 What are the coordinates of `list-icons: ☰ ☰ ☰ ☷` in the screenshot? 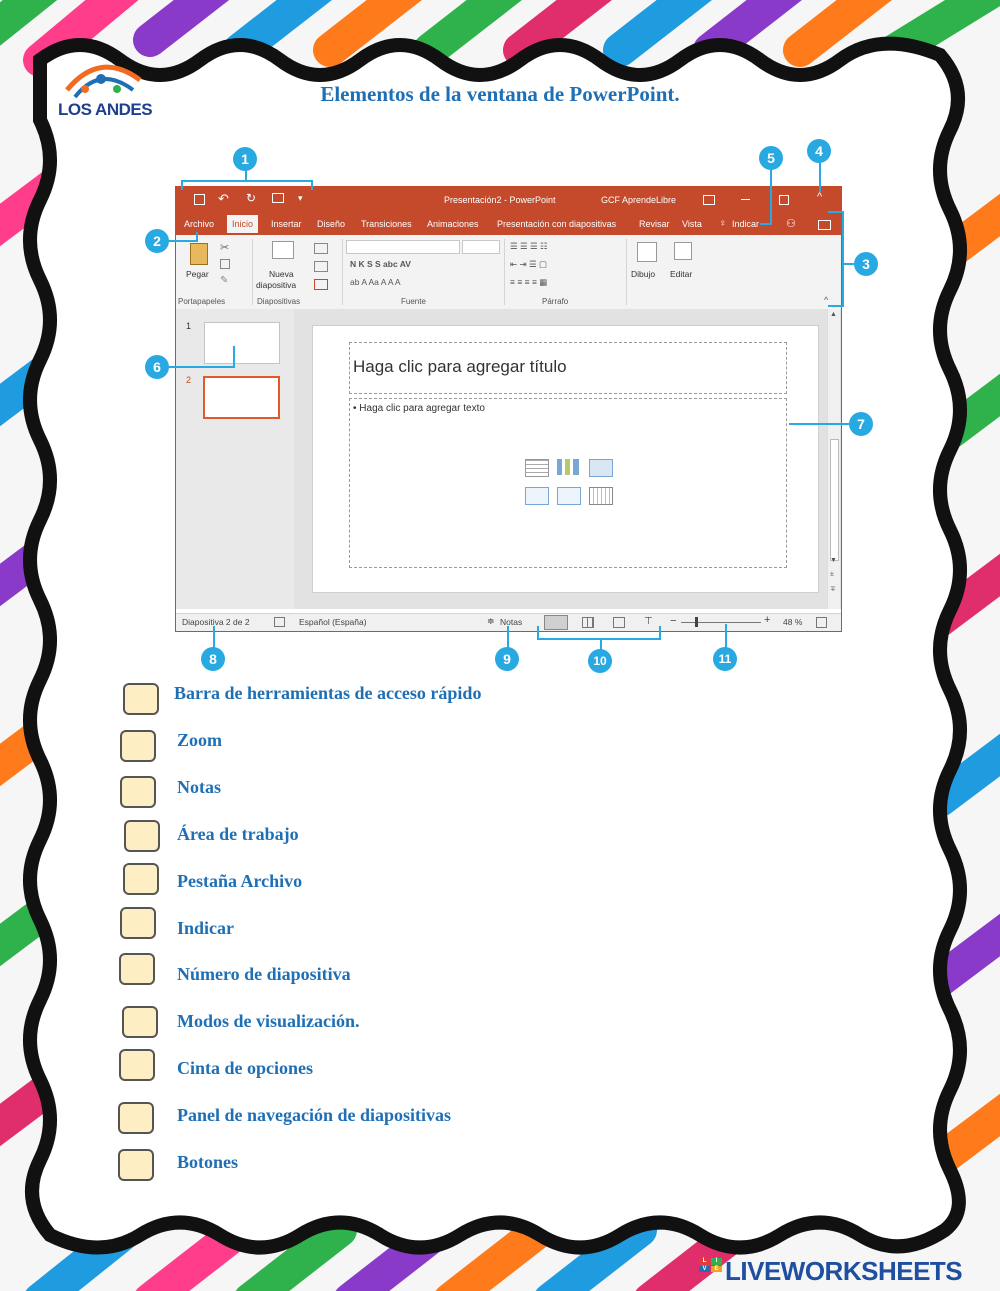 It's located at (529, 246).